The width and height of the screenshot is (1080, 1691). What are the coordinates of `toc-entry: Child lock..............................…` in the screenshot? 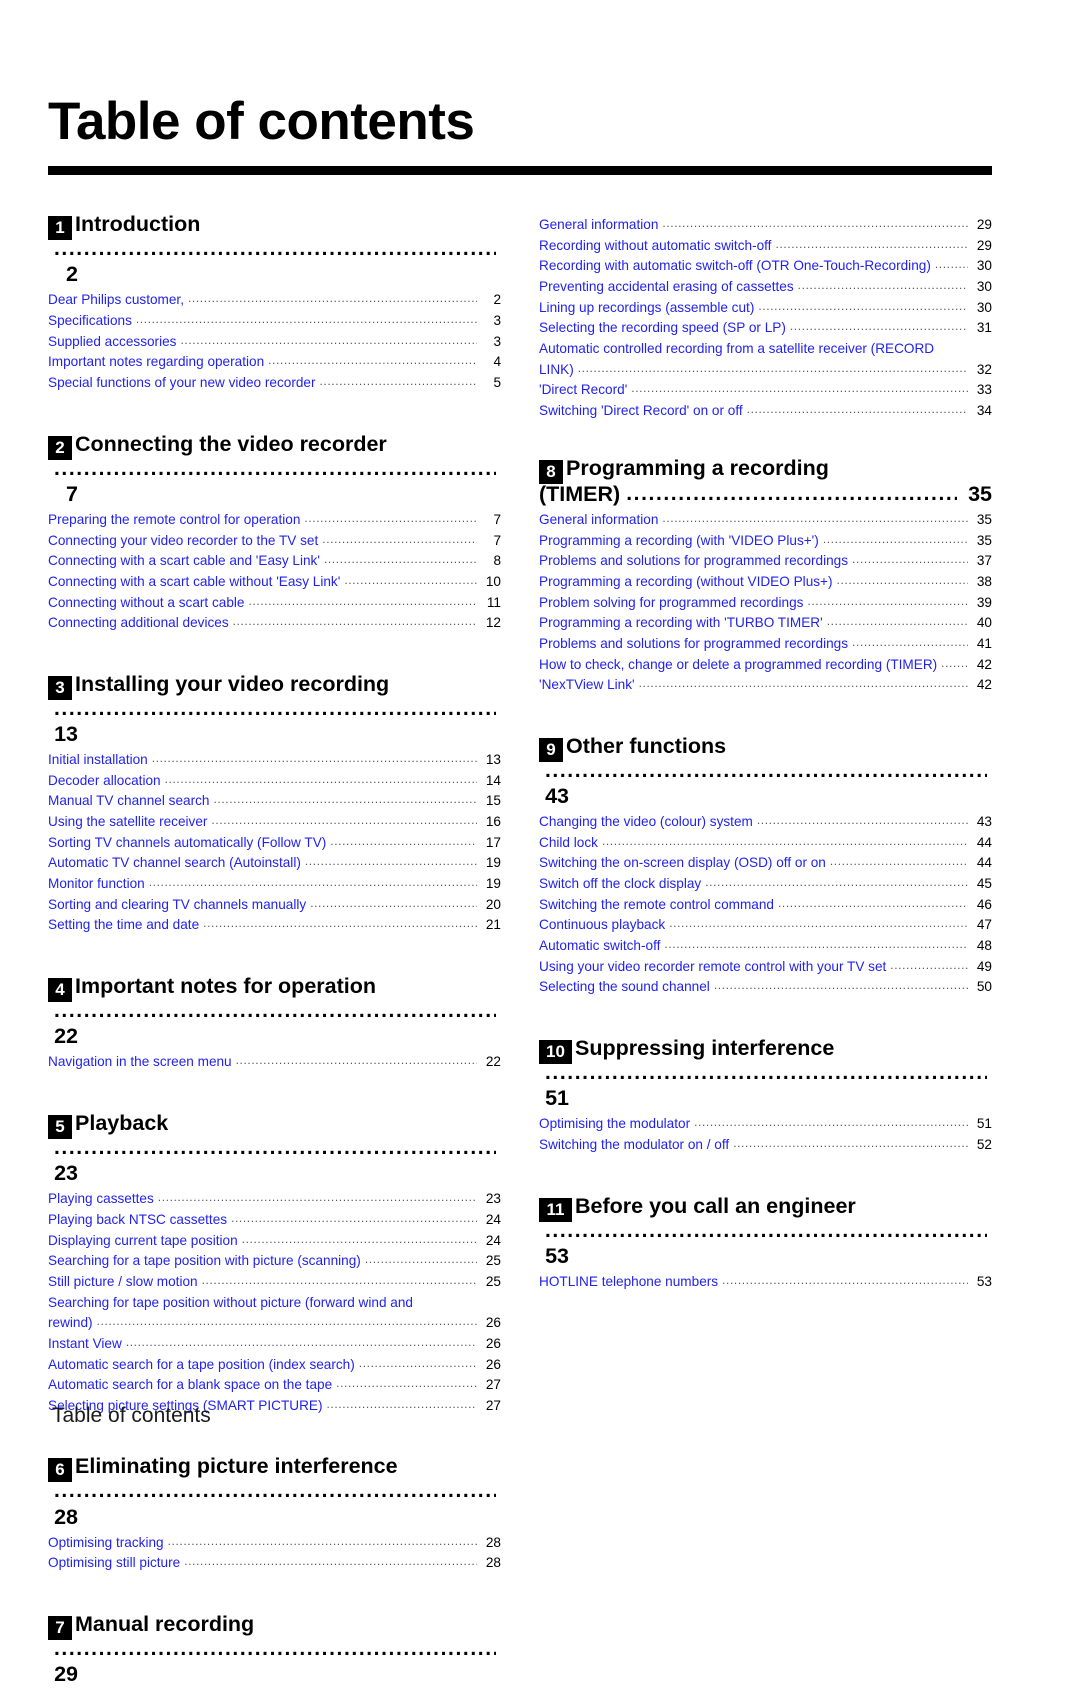 It's located at (765, 843).